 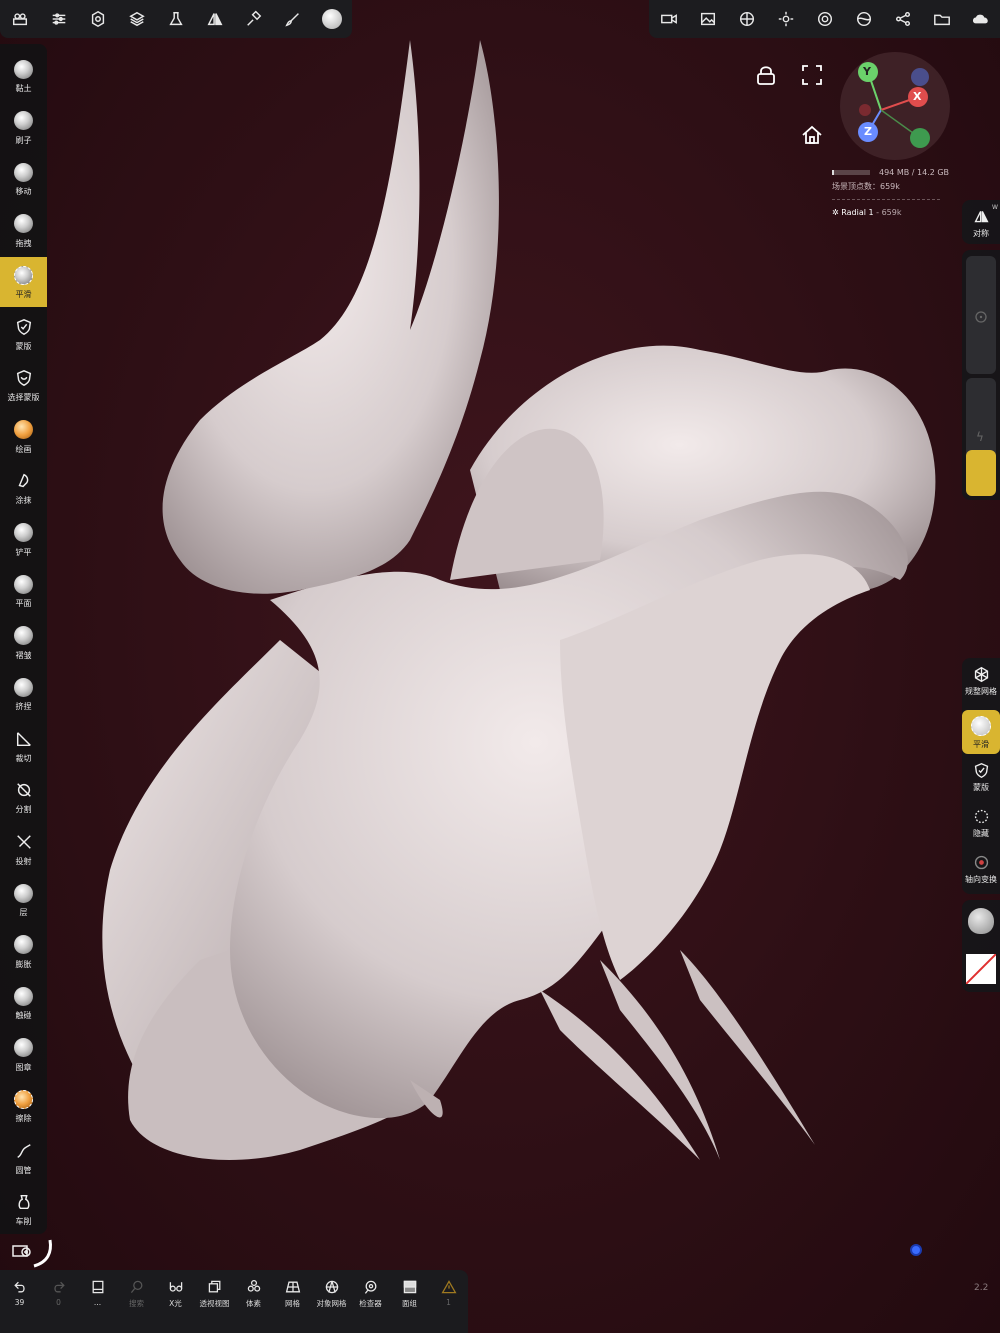 I want to click on tool-tube-curve: 圆管, so click(x=23, y=1158).